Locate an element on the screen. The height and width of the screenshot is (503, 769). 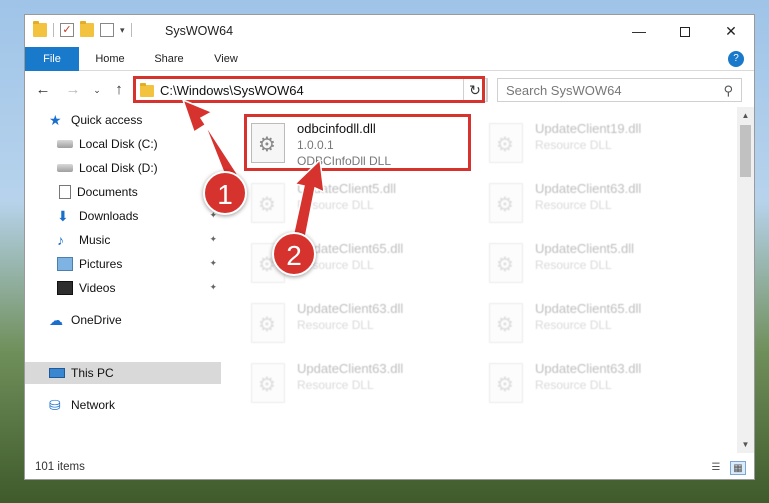
vertical-scrollbar: ▲ ▼ is located at coordinates (745, 280).